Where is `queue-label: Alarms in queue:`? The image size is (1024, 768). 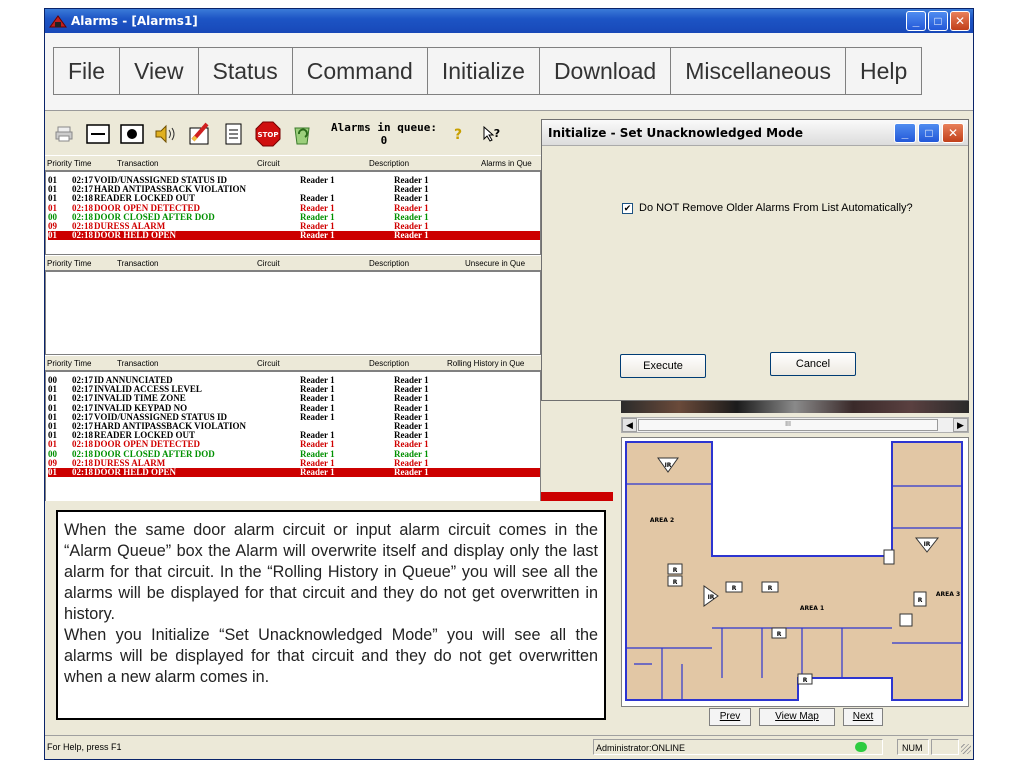 queue-label: Alarms in queue: is located at coordinates (384, 127).